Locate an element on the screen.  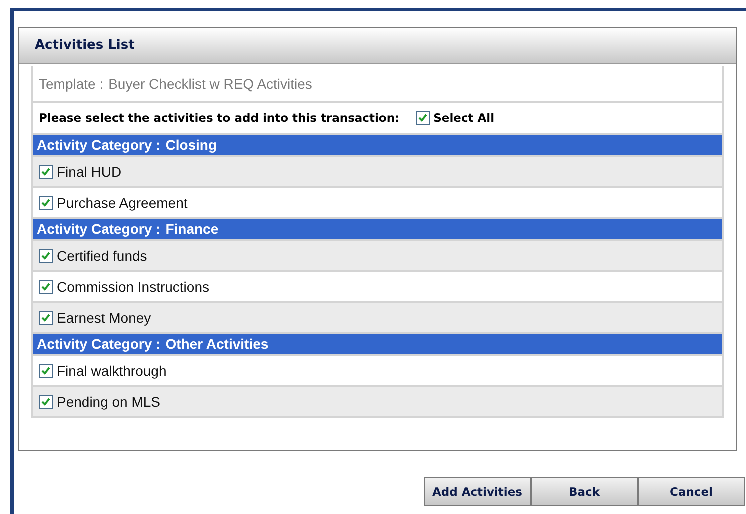
activity-name: Purchase Agreement is located at coordinates (122, 202).